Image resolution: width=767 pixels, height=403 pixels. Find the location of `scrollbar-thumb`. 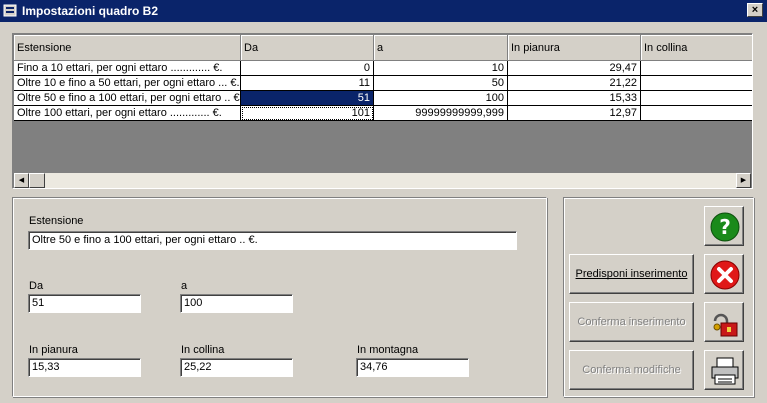

scrollbar-thumb is located at coordinates (37, 180).